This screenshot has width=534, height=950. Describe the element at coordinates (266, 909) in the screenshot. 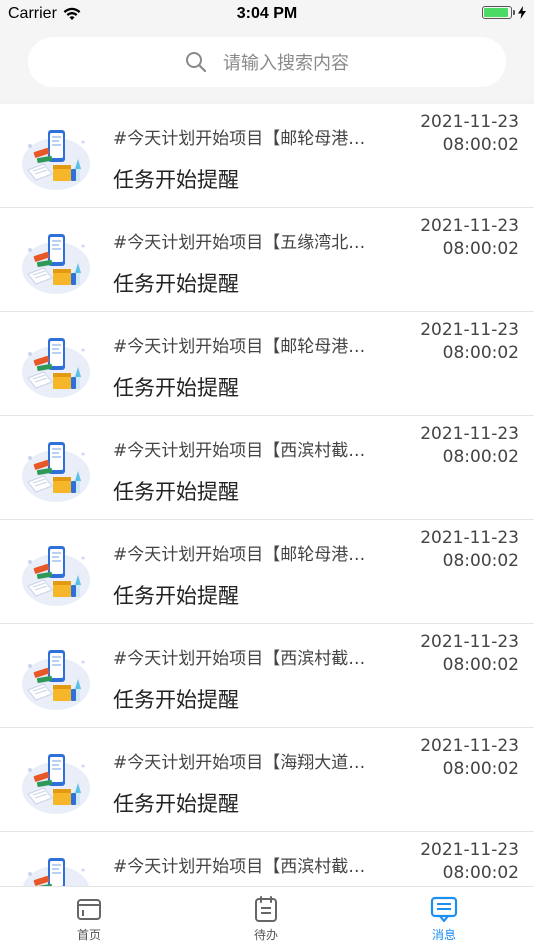

I see `todo-clipboard-icon` at that location.